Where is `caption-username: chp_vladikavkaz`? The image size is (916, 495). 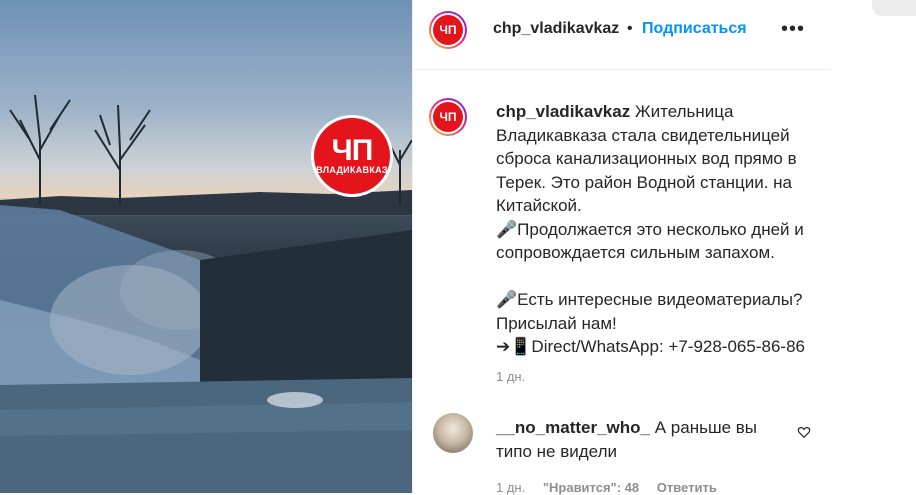
caption-username: chp_vladikavkaz is located at coordinates (563, 111).